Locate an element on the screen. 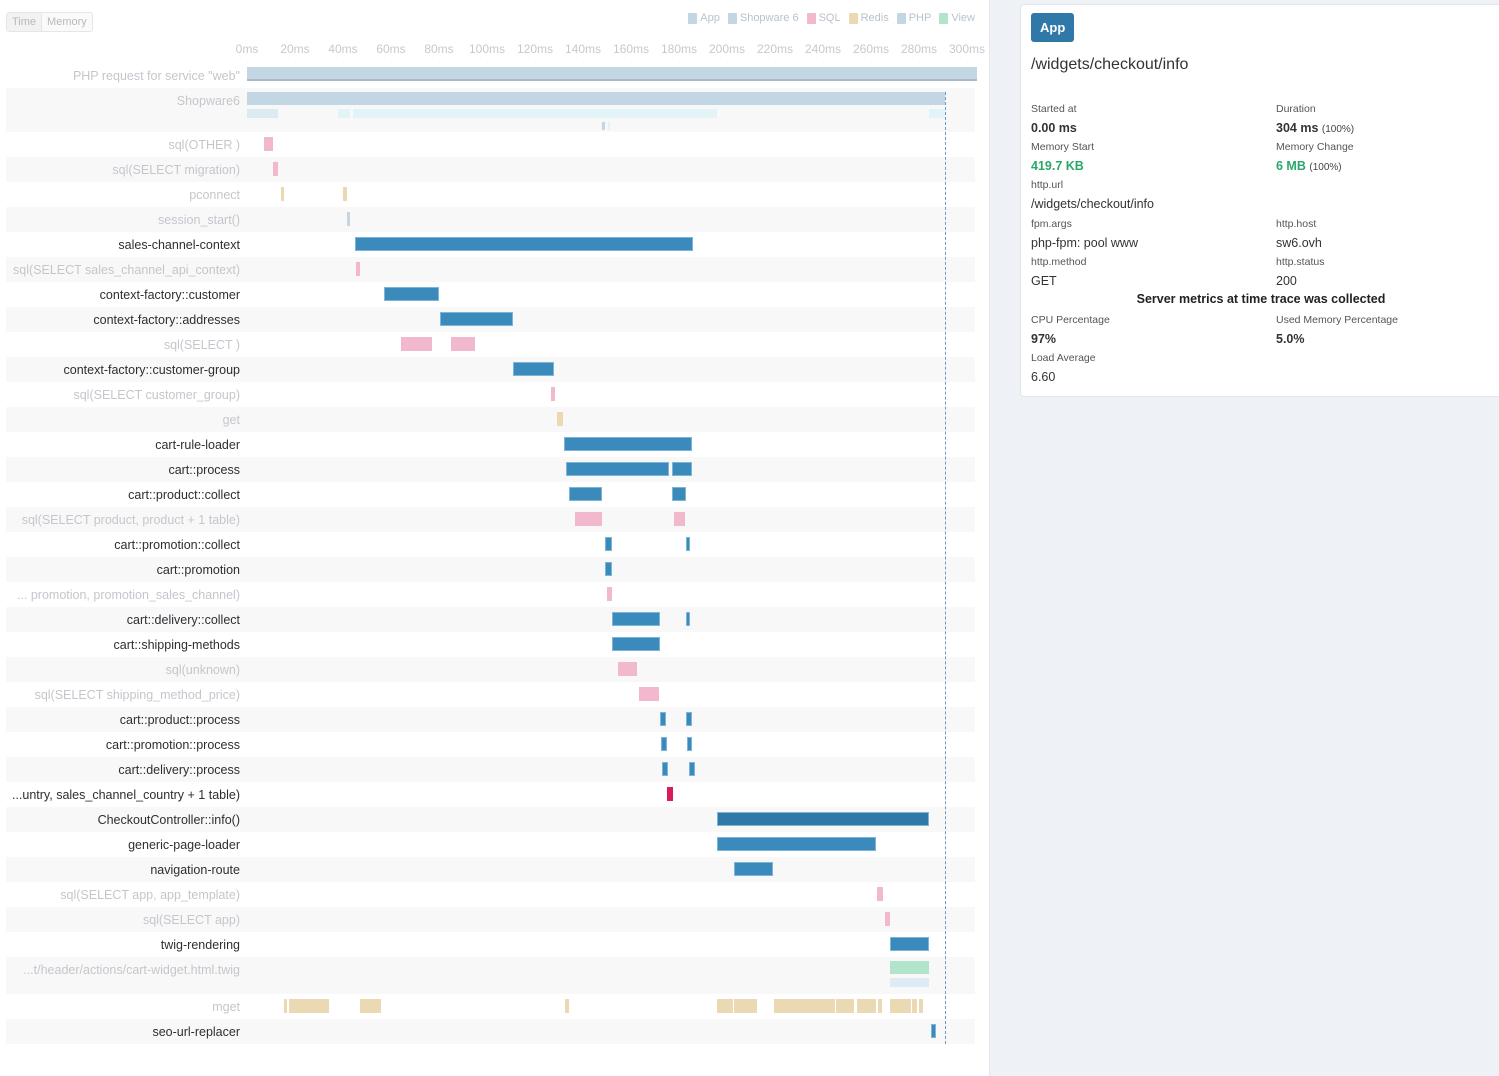 This screenshot has height=1076, width=1499. row-label: get is located at coordinates (231, 420).